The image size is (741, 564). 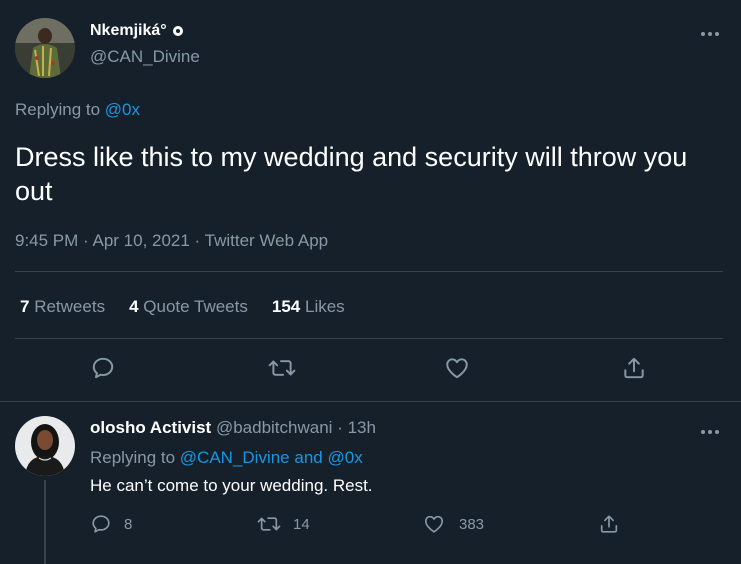 I want to click on reply-author-handle: @badbitchwani, so click(x=274, y=427).